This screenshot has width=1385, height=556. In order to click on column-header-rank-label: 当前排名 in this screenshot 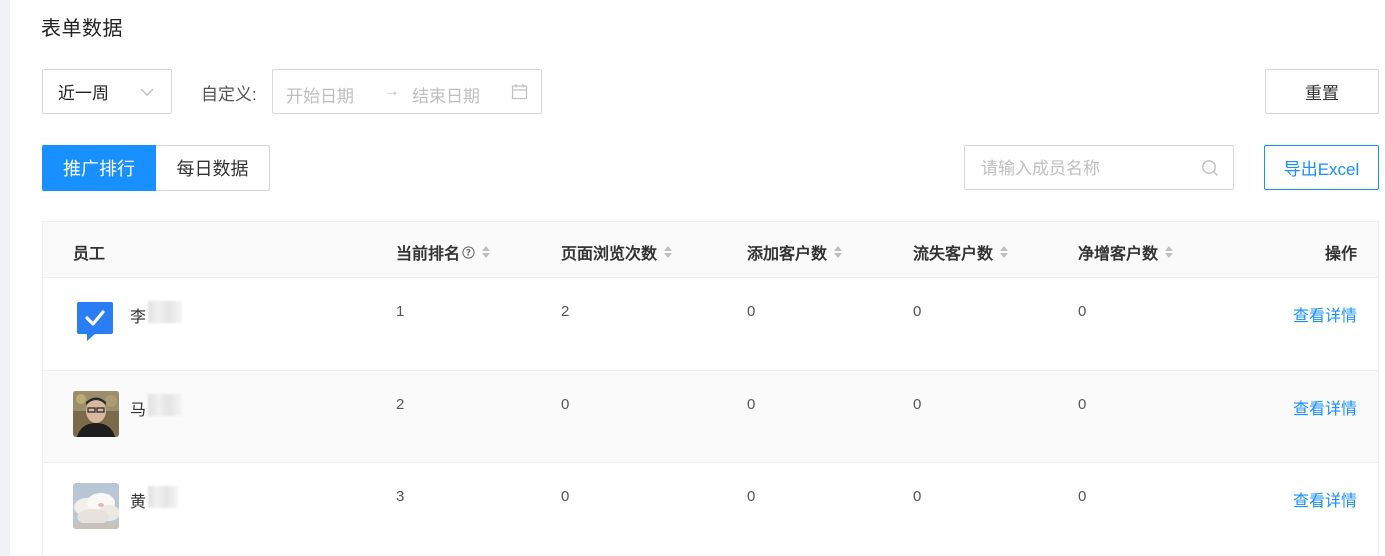, I will do `click(428, 254)`.